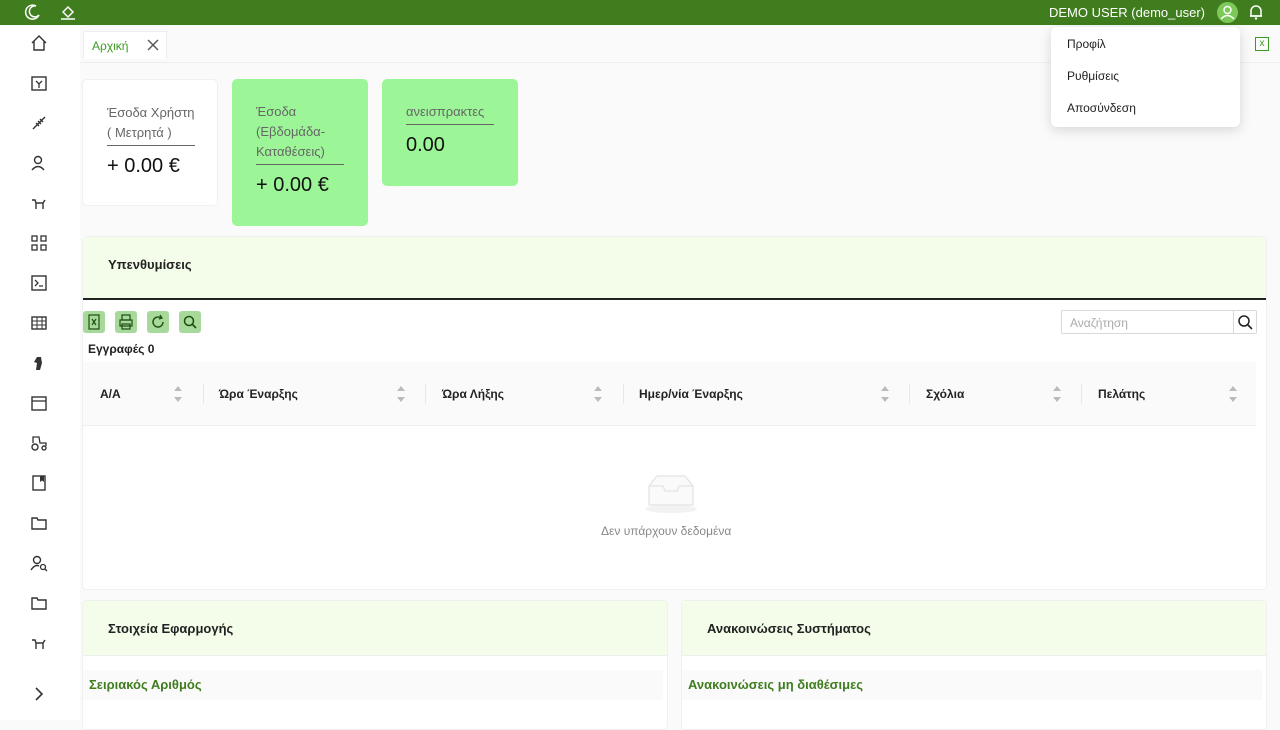  Describe the element at coordinates (190, 322) in the screenshot. I see `search-button` at that location.